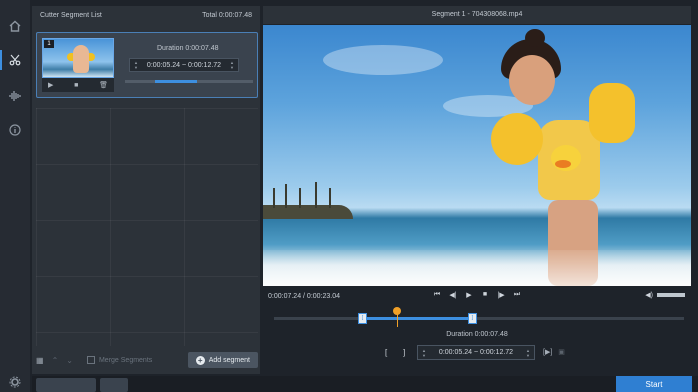  What do you see at coordinates (517, 139) in the screenshot?
I see `left-arm-float` at bounding box center [517, 139].